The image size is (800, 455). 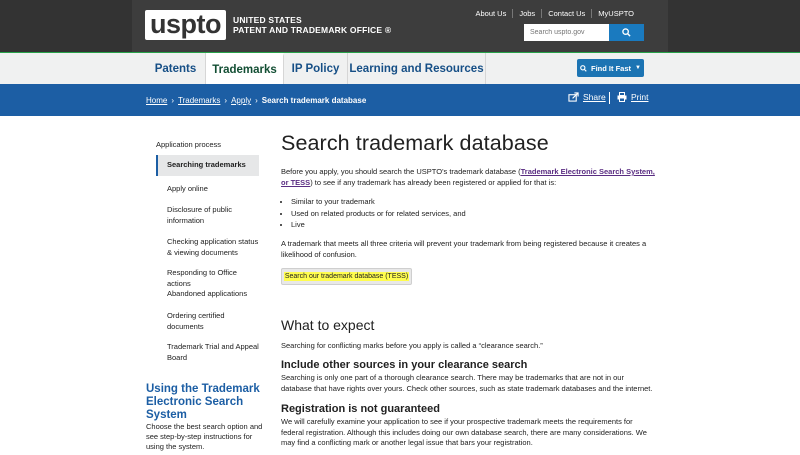 I want to click on print-button: Print, so click(x=632, y=97).